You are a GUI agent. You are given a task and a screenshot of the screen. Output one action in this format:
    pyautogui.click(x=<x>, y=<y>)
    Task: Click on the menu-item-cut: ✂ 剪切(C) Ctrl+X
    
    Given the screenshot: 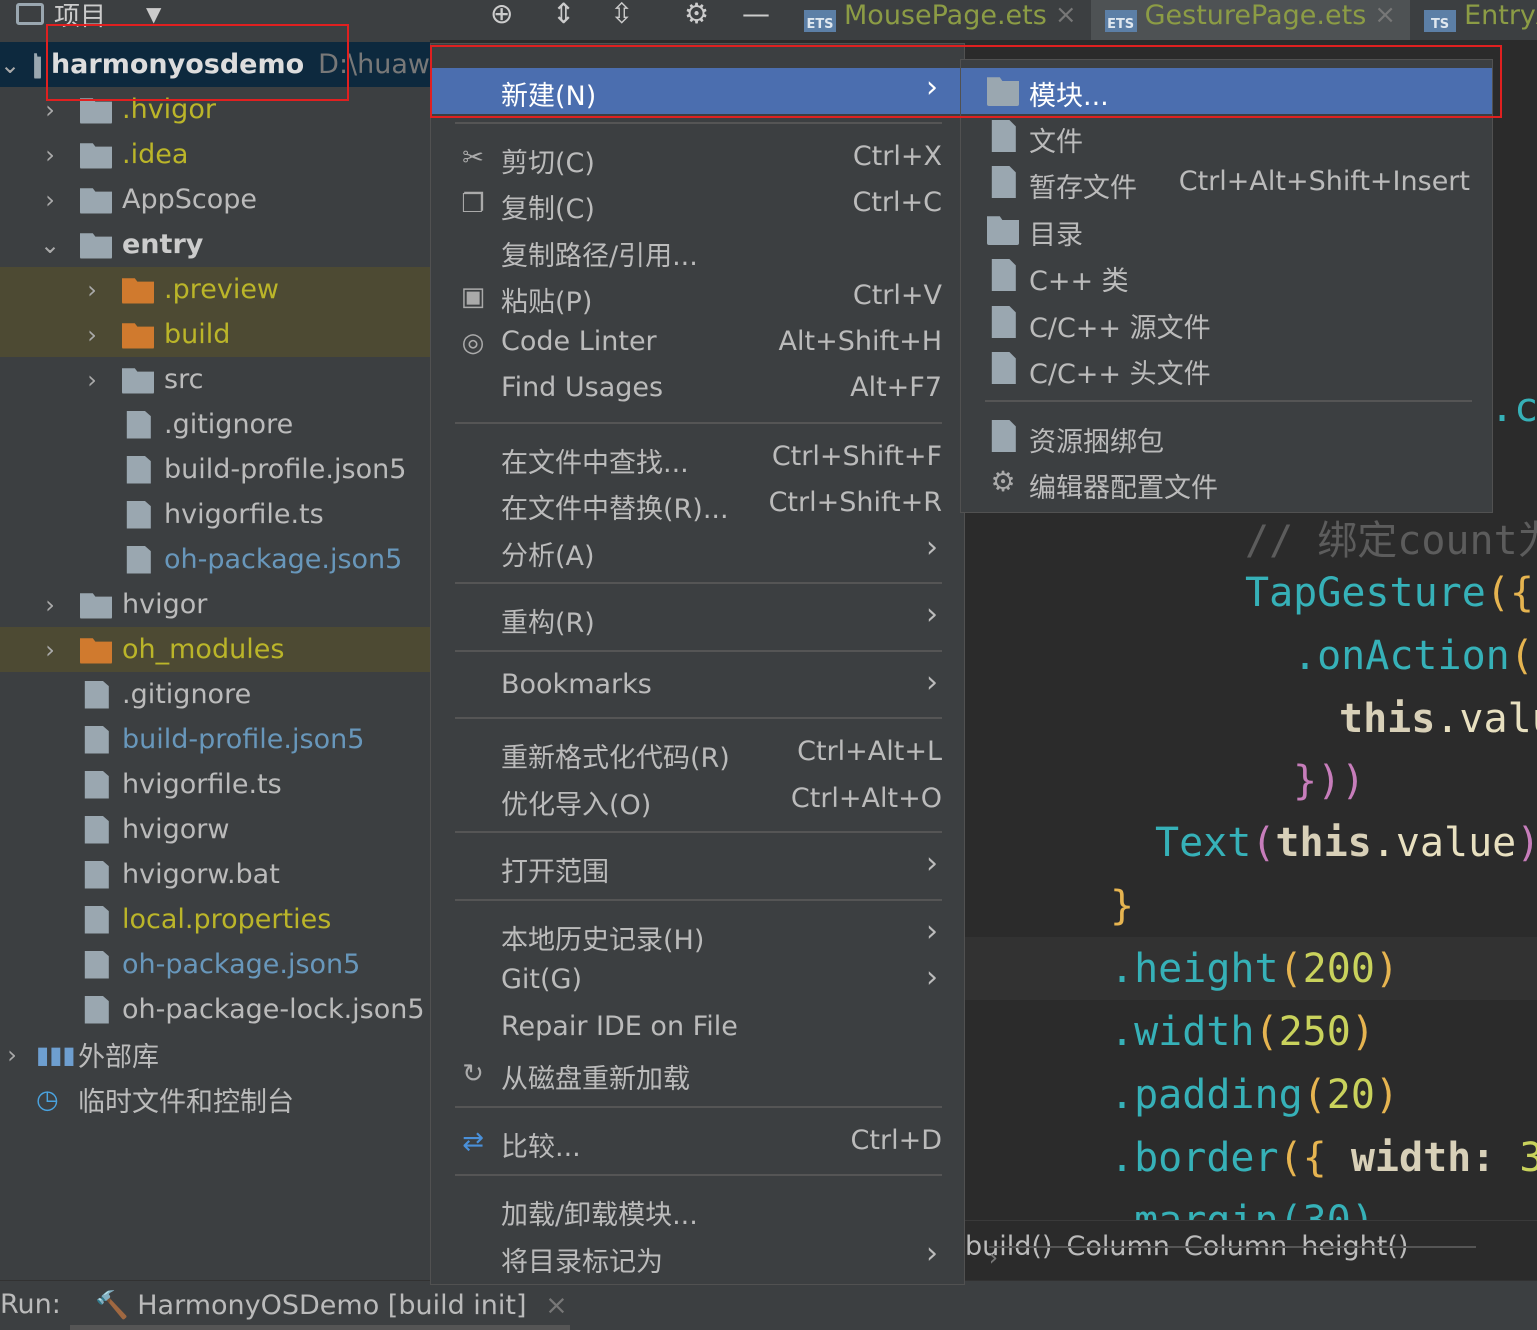 What is the action you would take?
    pyautogui.click(x=697, y=158)
    